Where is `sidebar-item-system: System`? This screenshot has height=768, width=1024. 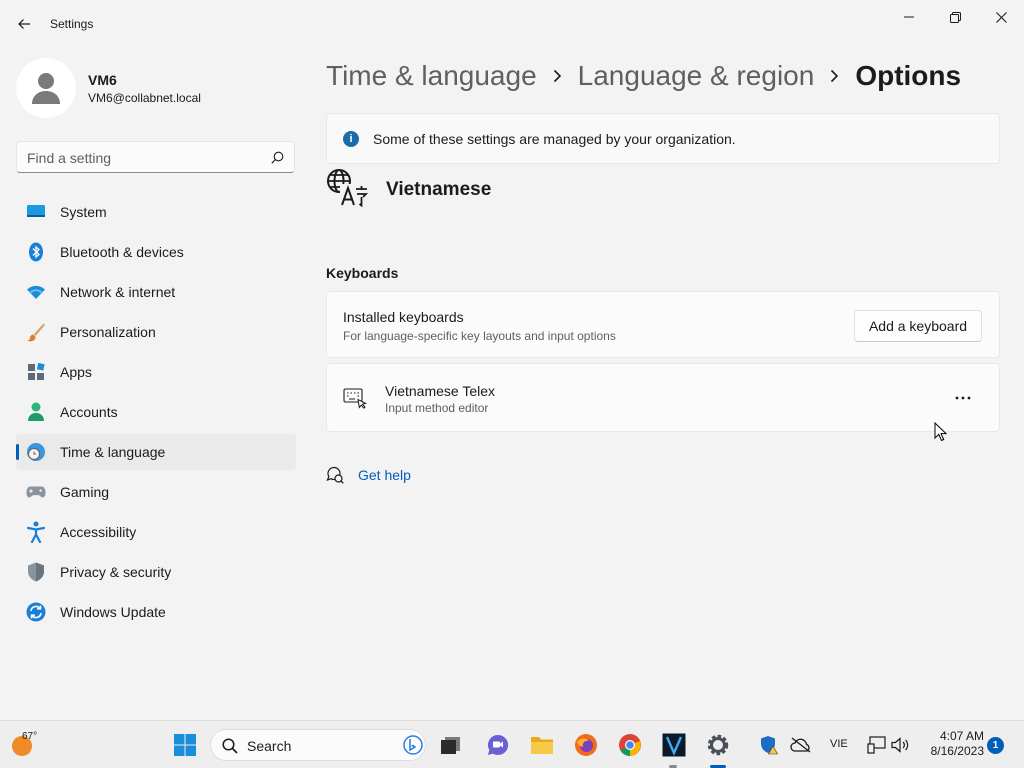 sidebar-item-system: System is located at coordinates (156, 212).